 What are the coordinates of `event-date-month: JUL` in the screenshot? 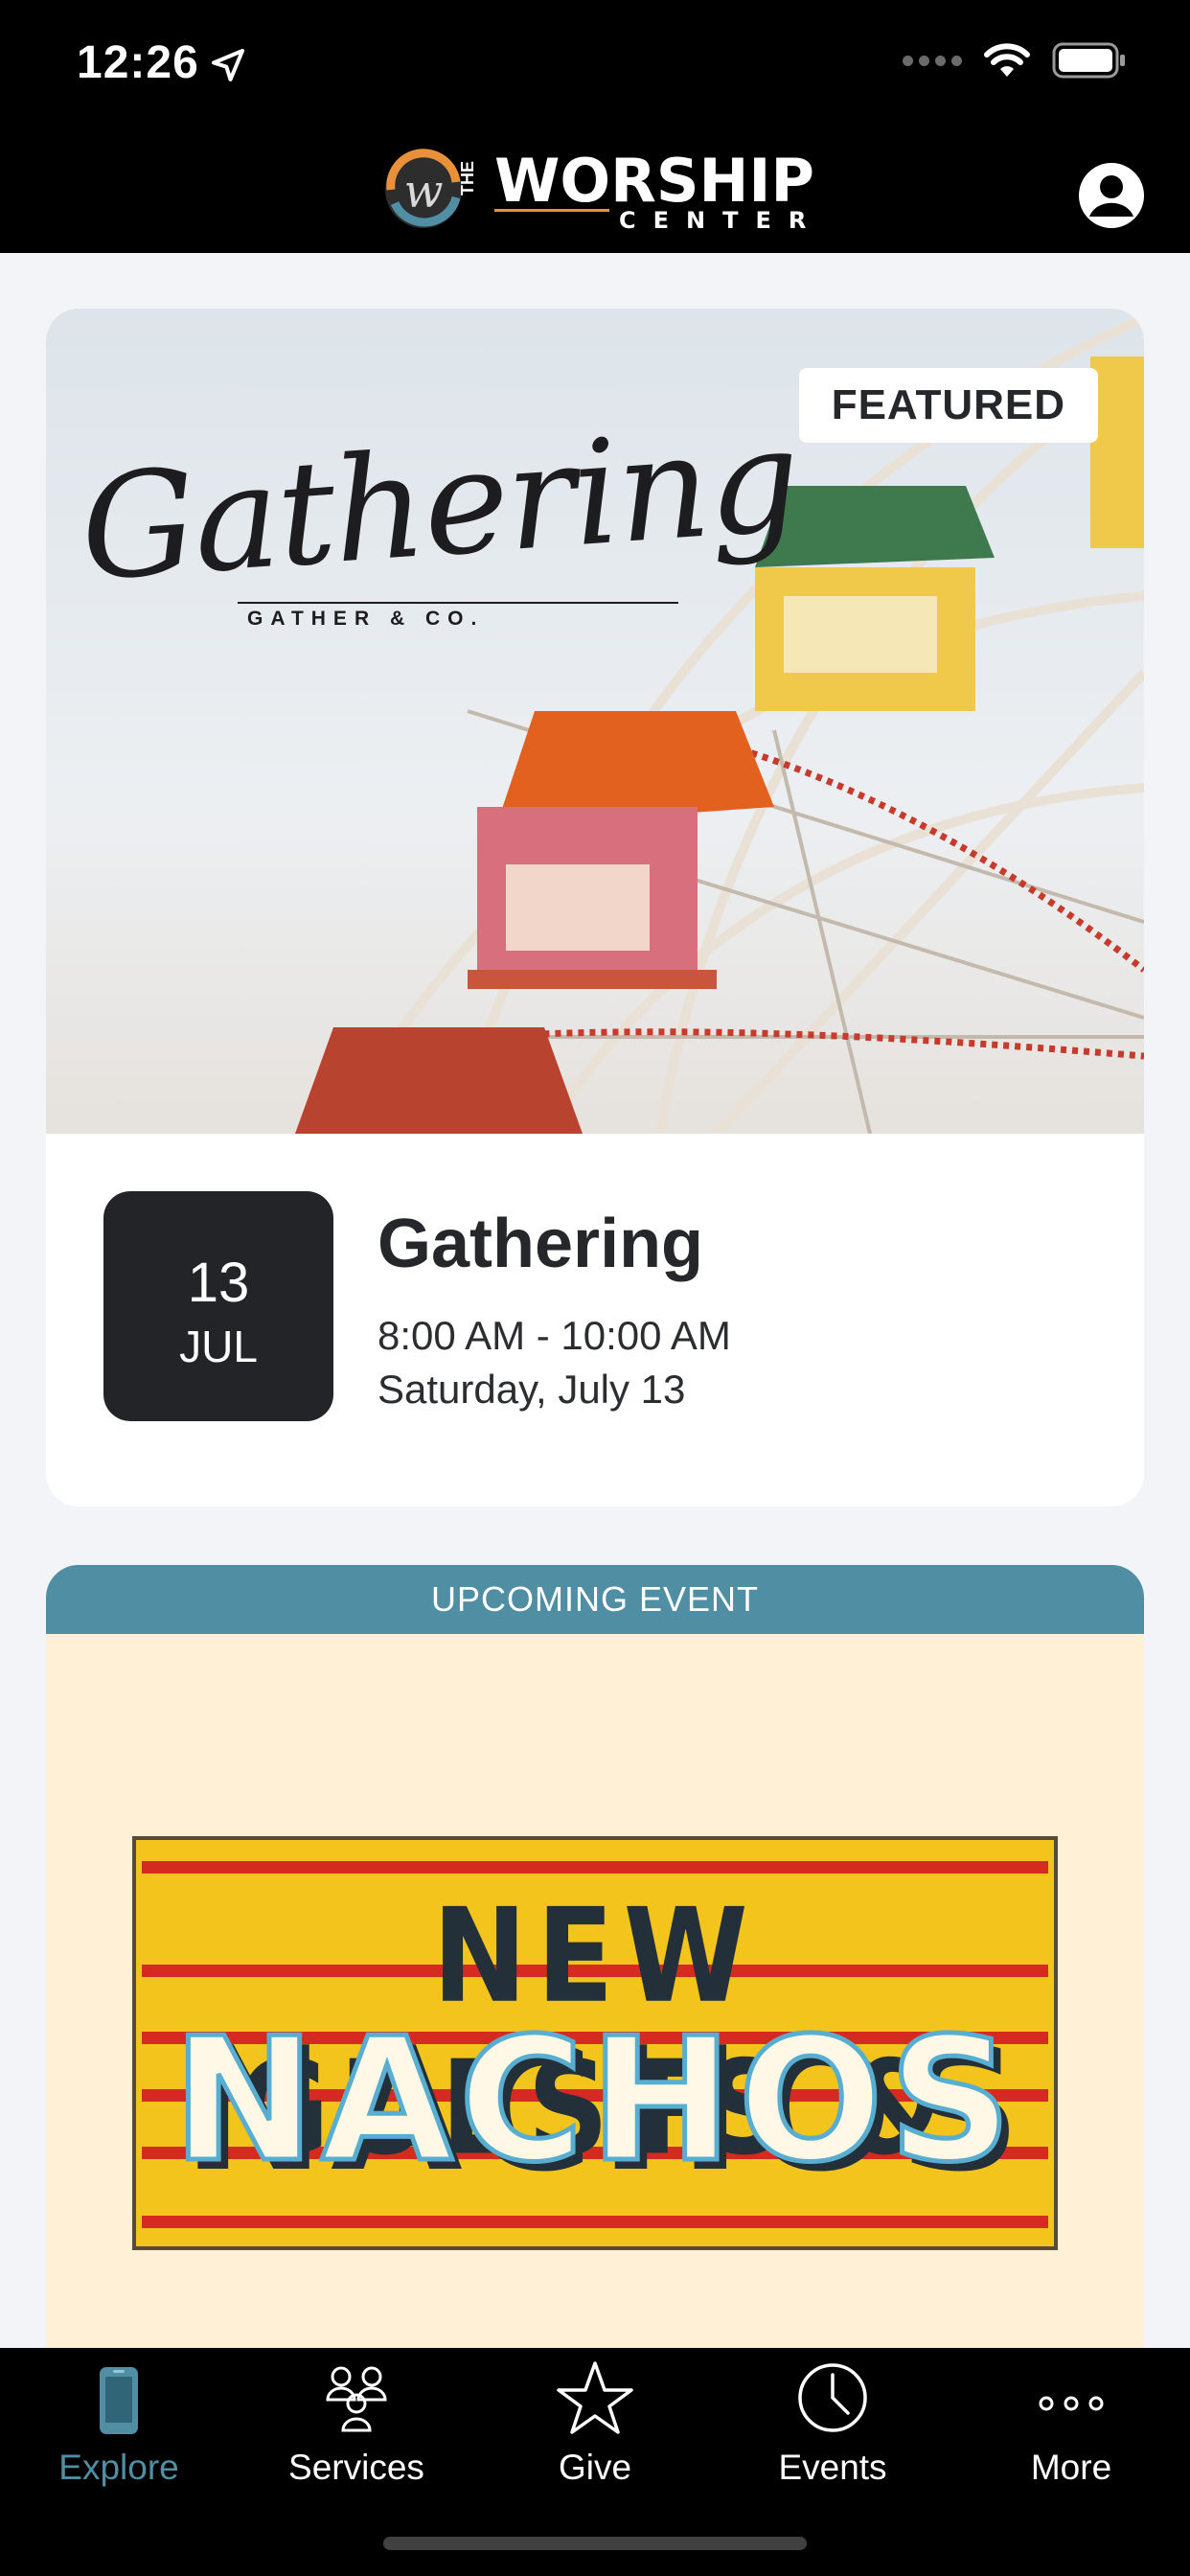 It's located at (218, 1346).